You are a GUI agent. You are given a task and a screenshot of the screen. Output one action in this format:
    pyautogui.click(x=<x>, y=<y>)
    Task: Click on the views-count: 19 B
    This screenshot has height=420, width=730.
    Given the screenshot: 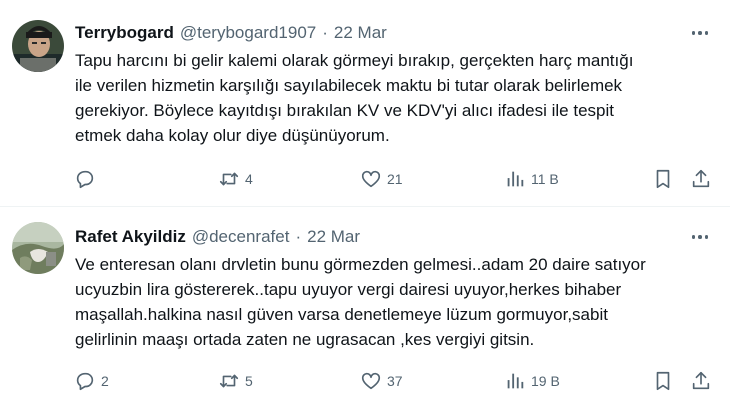 What is the action you would take?
    pyautogui.click(x=545, y=381)
    